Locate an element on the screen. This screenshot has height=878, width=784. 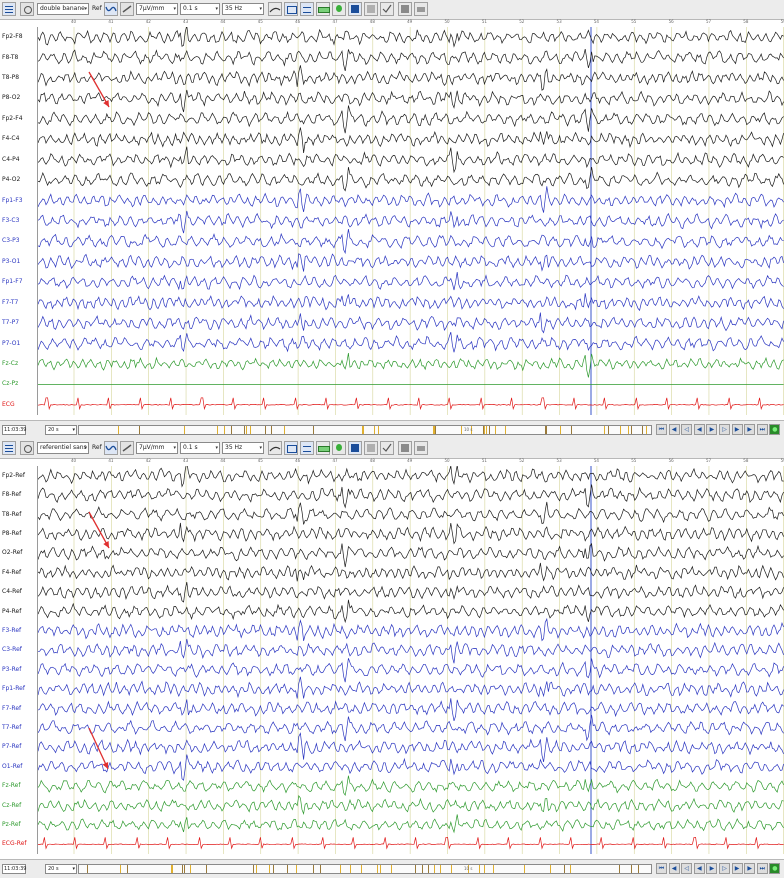
seconds-marker: 10 s is located at coordinates (468, 868).